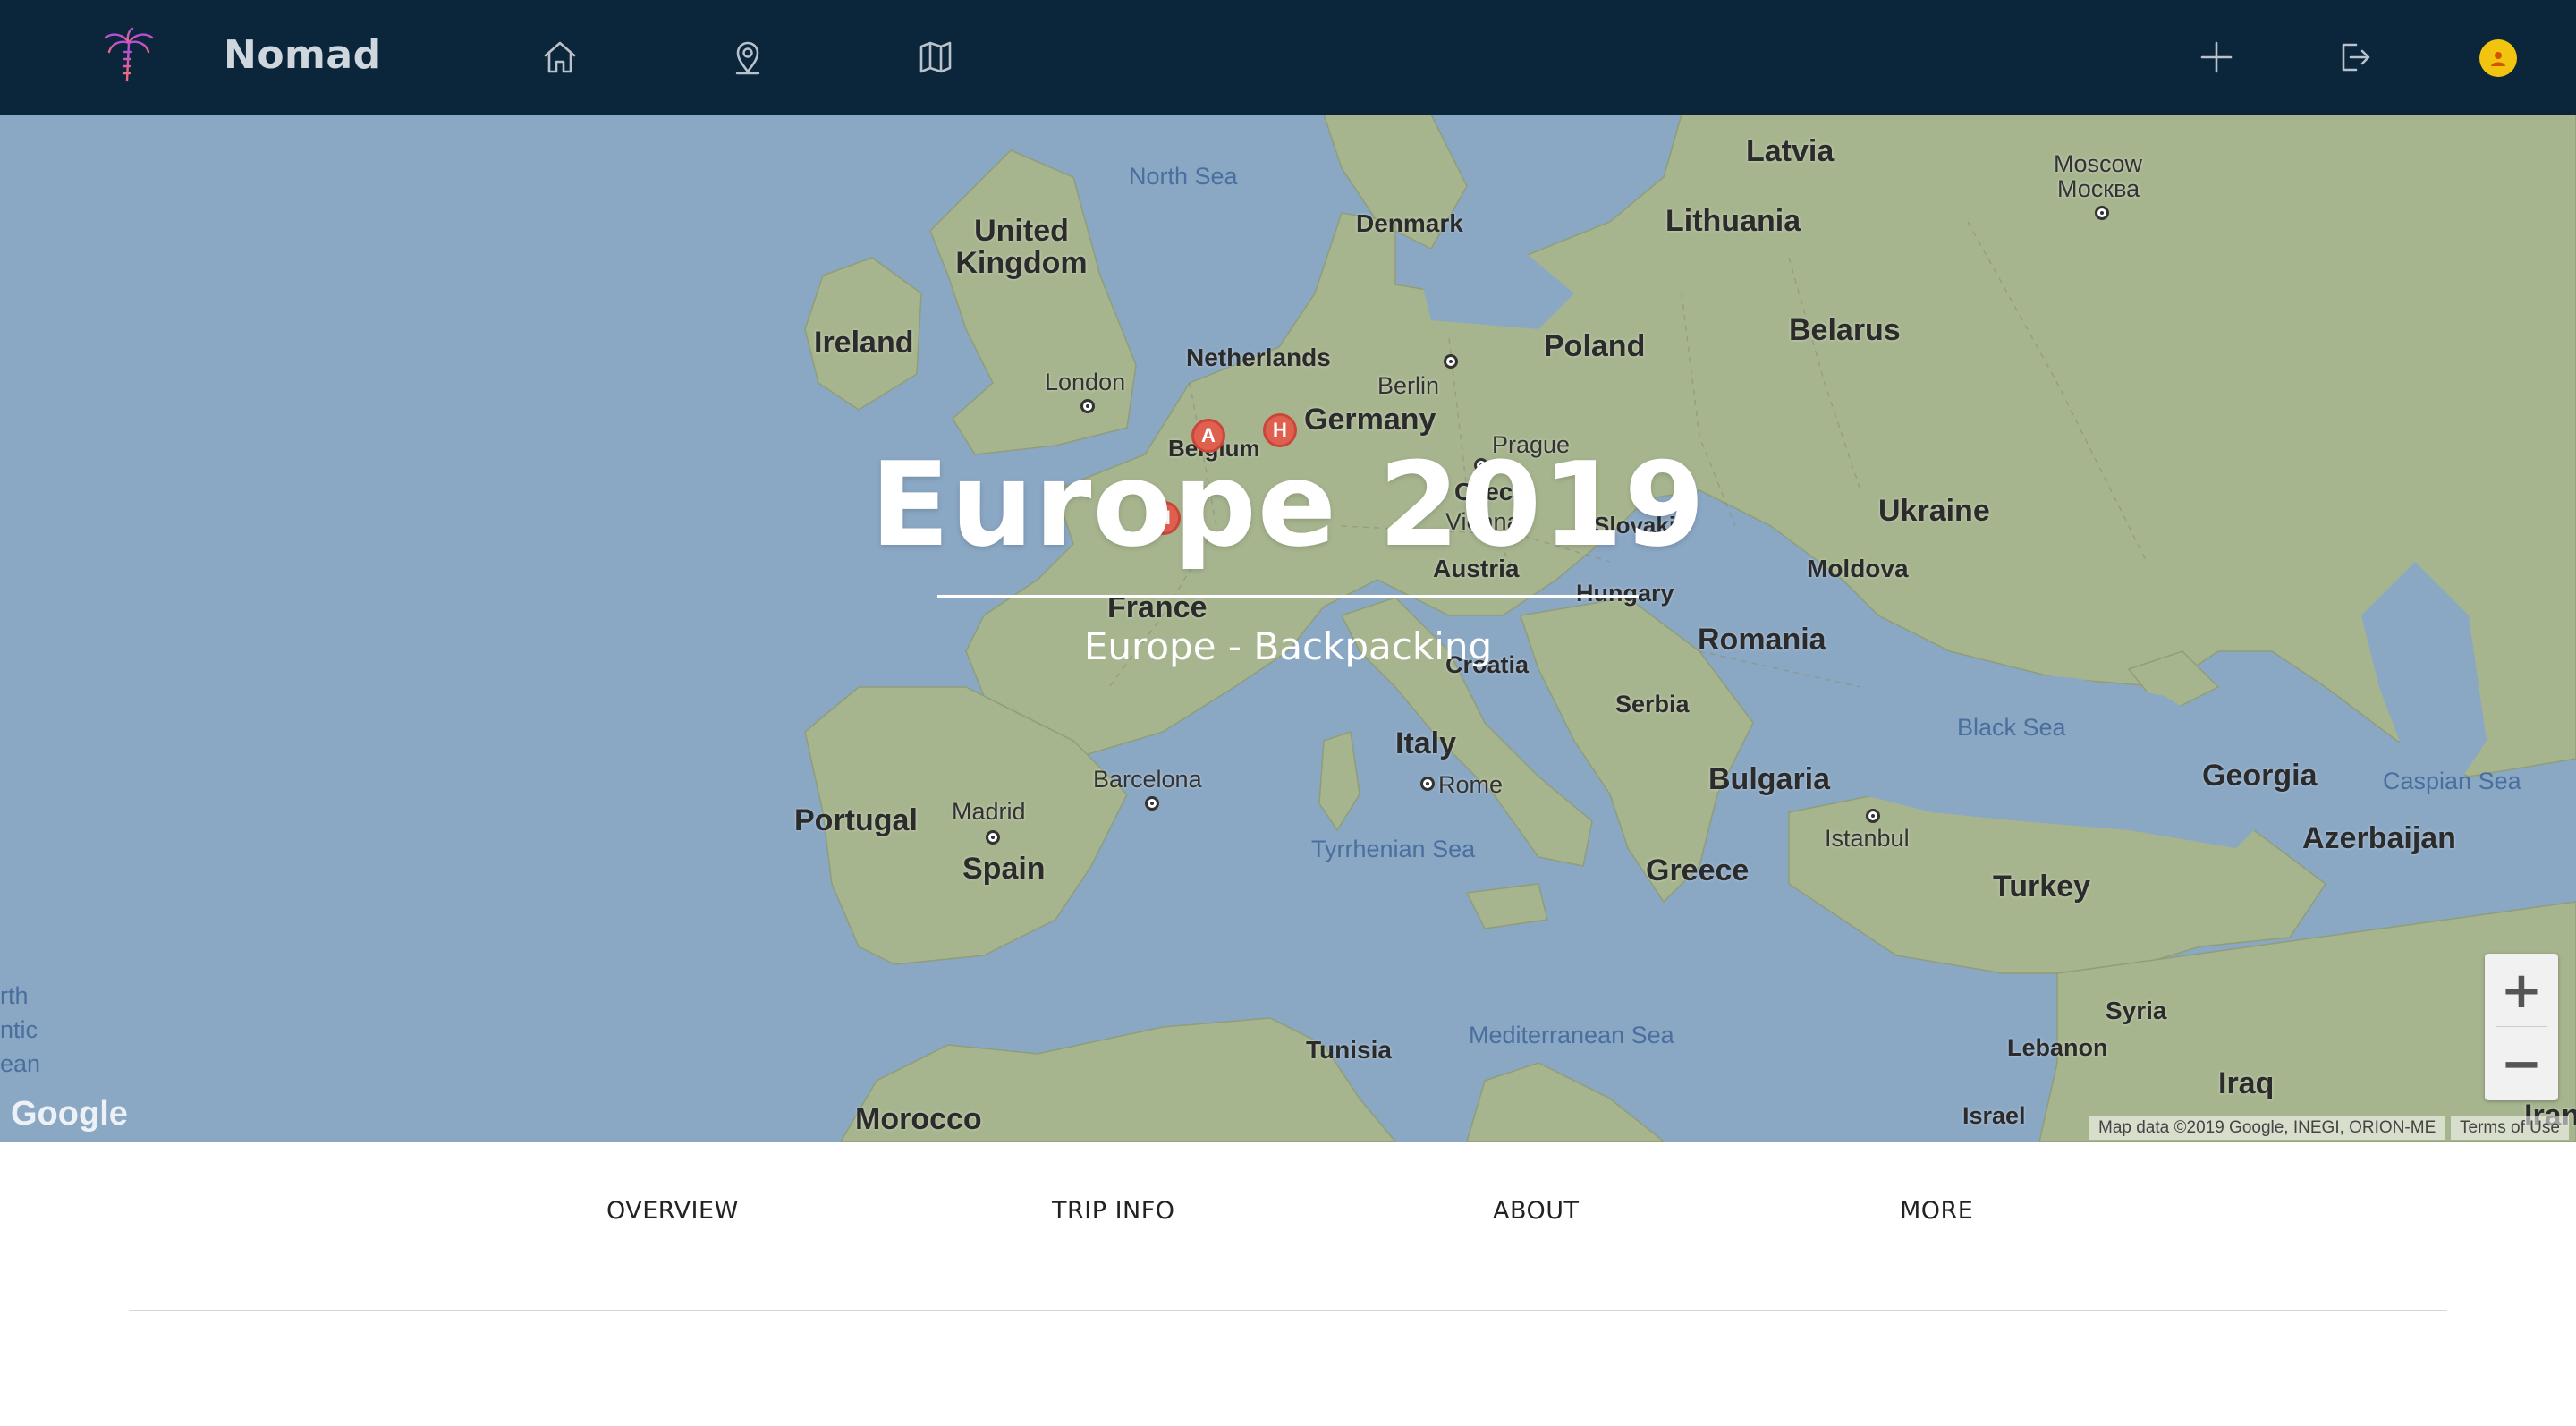 Image resolution: width=2576 pixels, height=1426 pixels. I want to click on home-icon, so click(559, 58).